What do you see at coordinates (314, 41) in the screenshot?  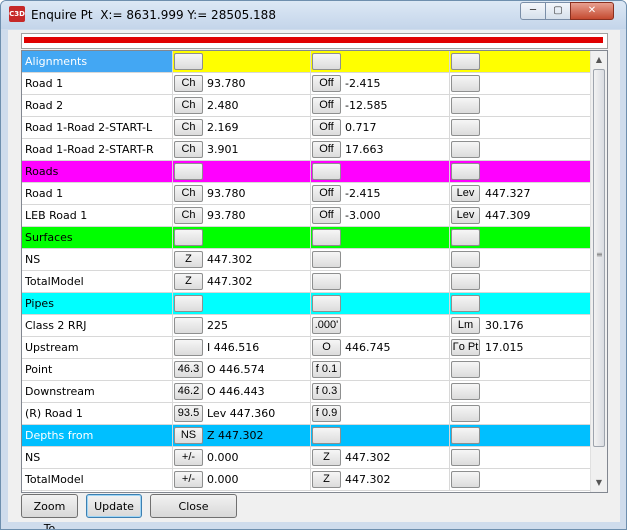 I see `progress-bar` at bounding box center [314, 41].